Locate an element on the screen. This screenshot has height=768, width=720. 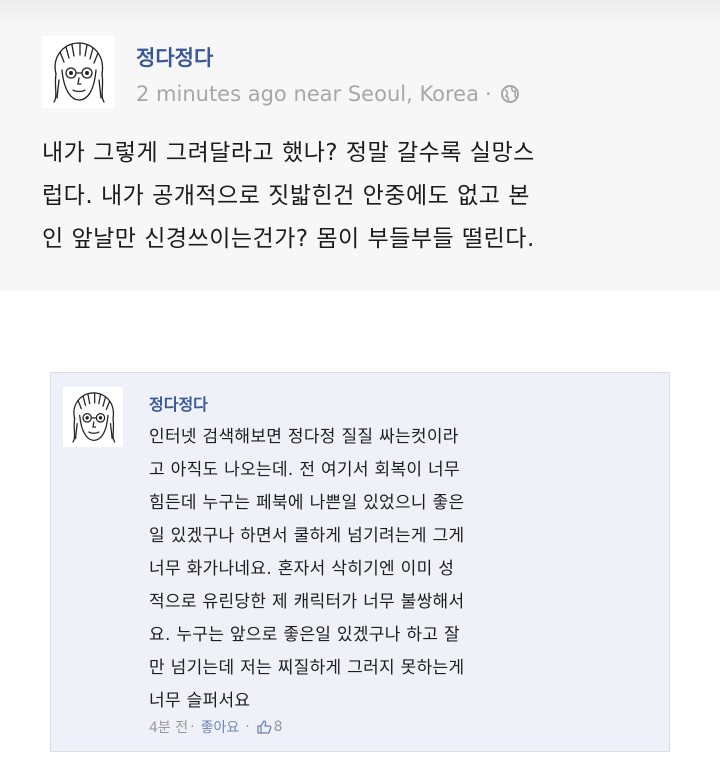
like-link: 좋아요 is located at coordinates (220, 727).